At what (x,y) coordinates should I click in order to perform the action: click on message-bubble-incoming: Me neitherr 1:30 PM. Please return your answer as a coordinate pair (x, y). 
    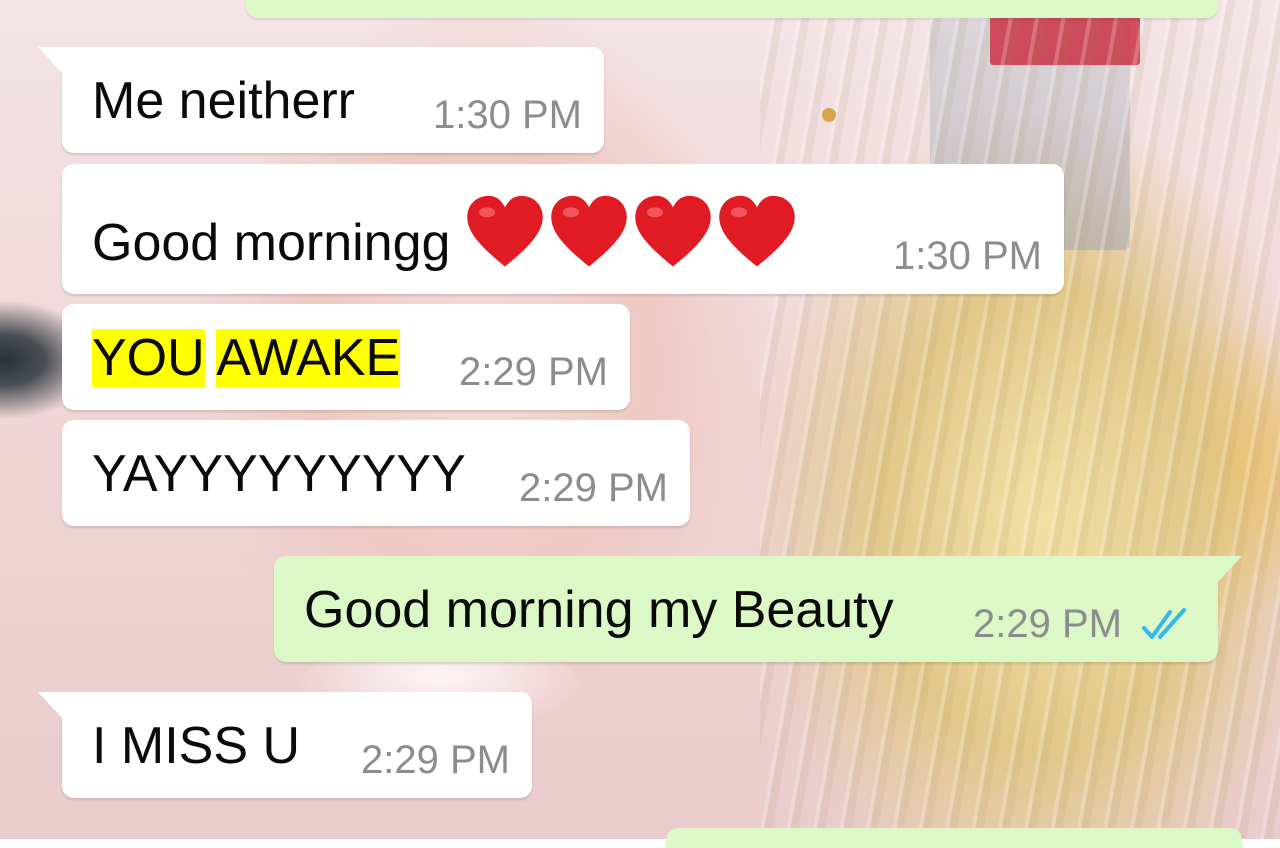
    Looking at the image, I should click on (321, 100).